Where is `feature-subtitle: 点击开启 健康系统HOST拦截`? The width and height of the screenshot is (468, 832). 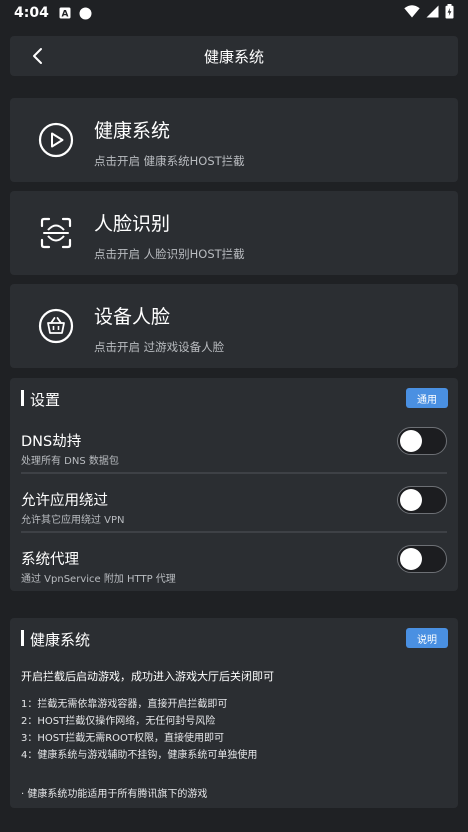
feature-subtitle: 点击开启 健康系统HOST拦截 is located at coordinates (169, 161).